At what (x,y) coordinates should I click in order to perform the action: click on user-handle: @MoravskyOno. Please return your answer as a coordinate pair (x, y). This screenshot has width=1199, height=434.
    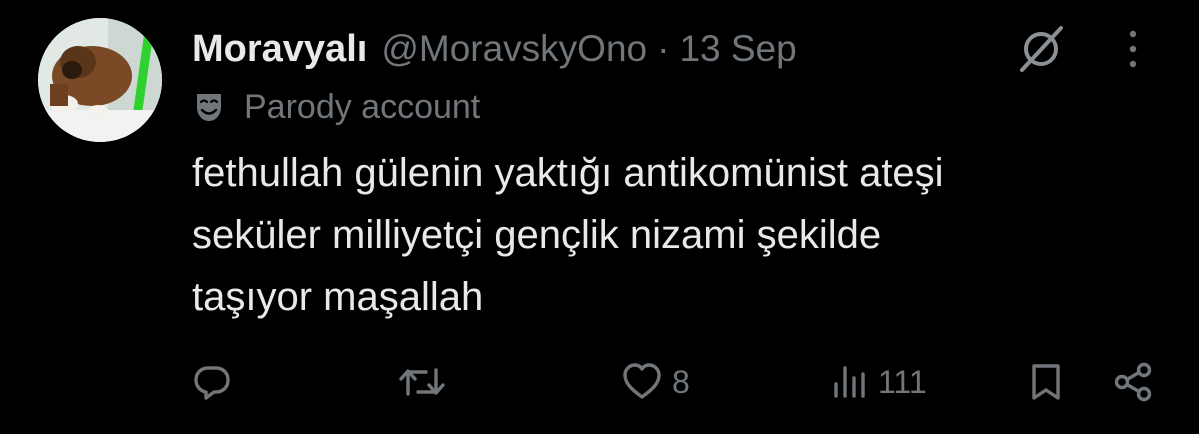
    Looking at the image, I should click on (514, 49).